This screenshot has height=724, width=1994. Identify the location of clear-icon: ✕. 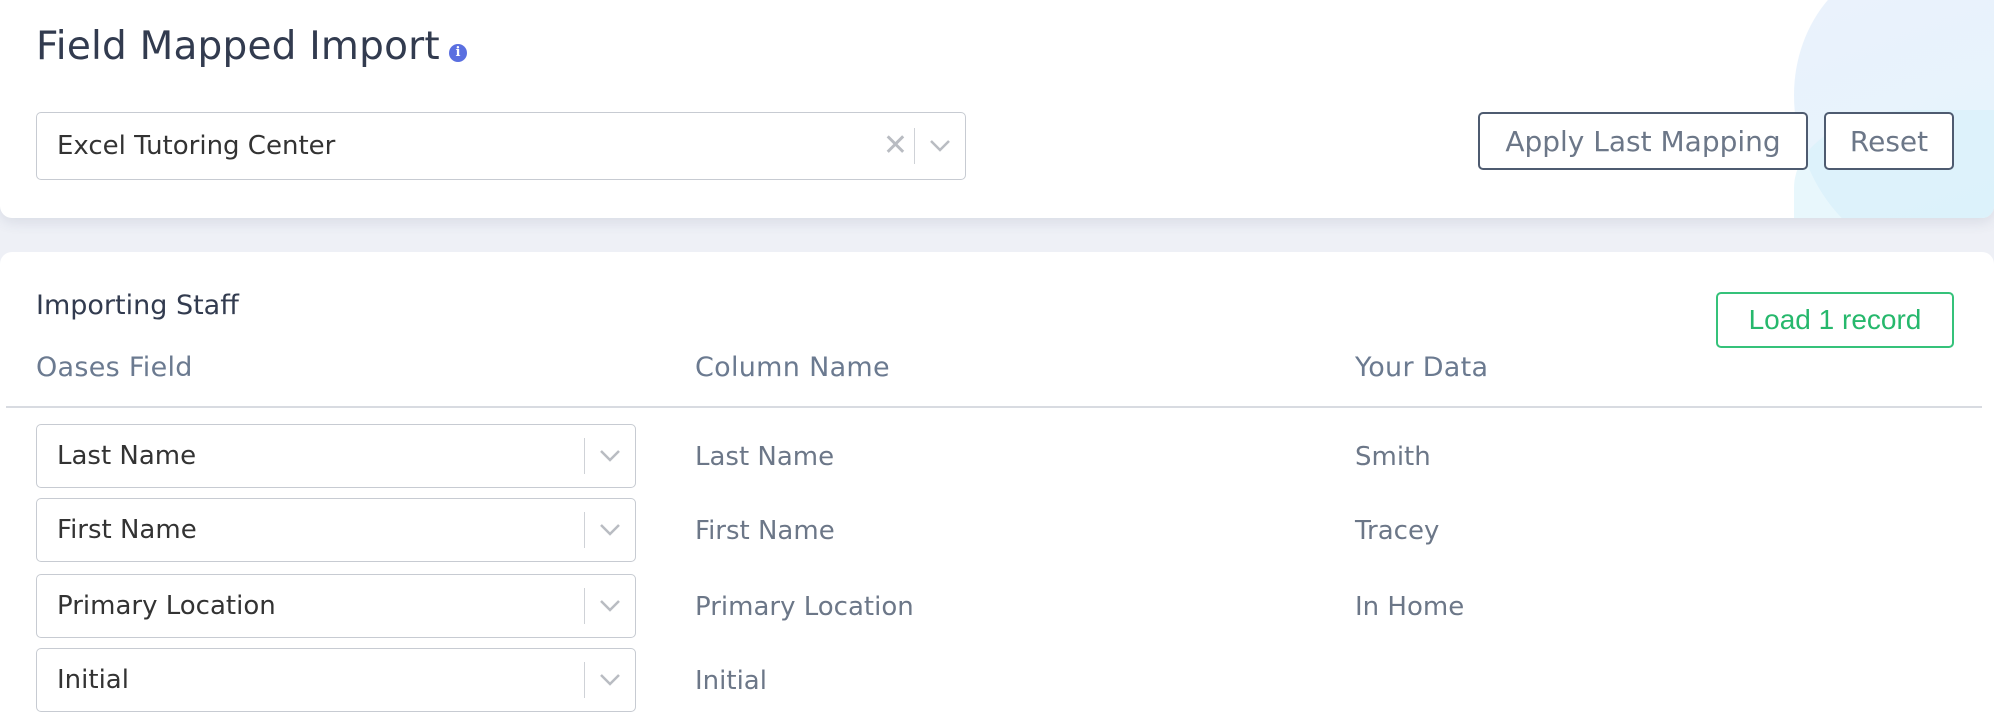
(896, 146).